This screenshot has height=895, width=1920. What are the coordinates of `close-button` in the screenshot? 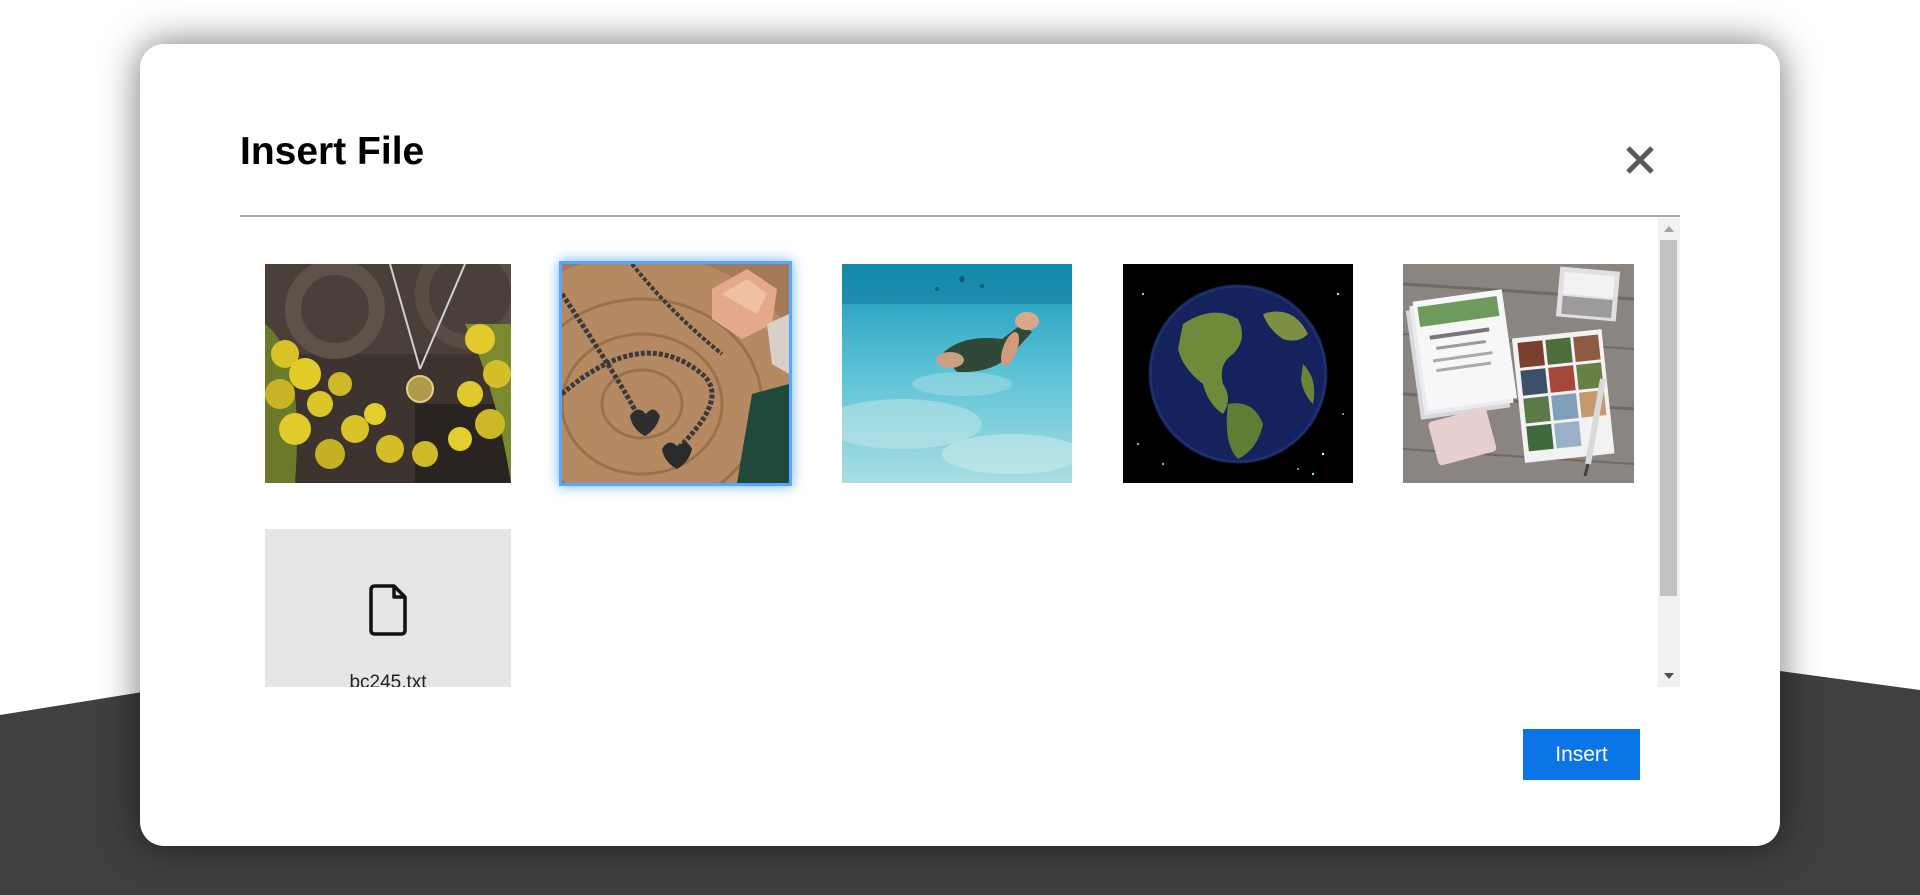 It's located at (1640, 160).